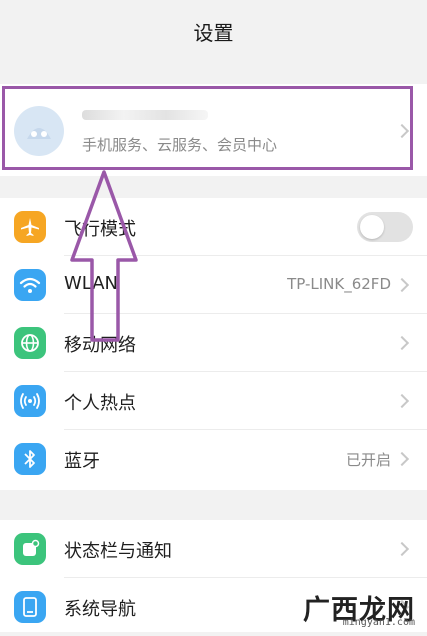 This screenshot has height=636, width=427. What do you see at coordinates (30, 607) in the screenshot?
I see `navigation-icon` at bounding box center [30, 607].